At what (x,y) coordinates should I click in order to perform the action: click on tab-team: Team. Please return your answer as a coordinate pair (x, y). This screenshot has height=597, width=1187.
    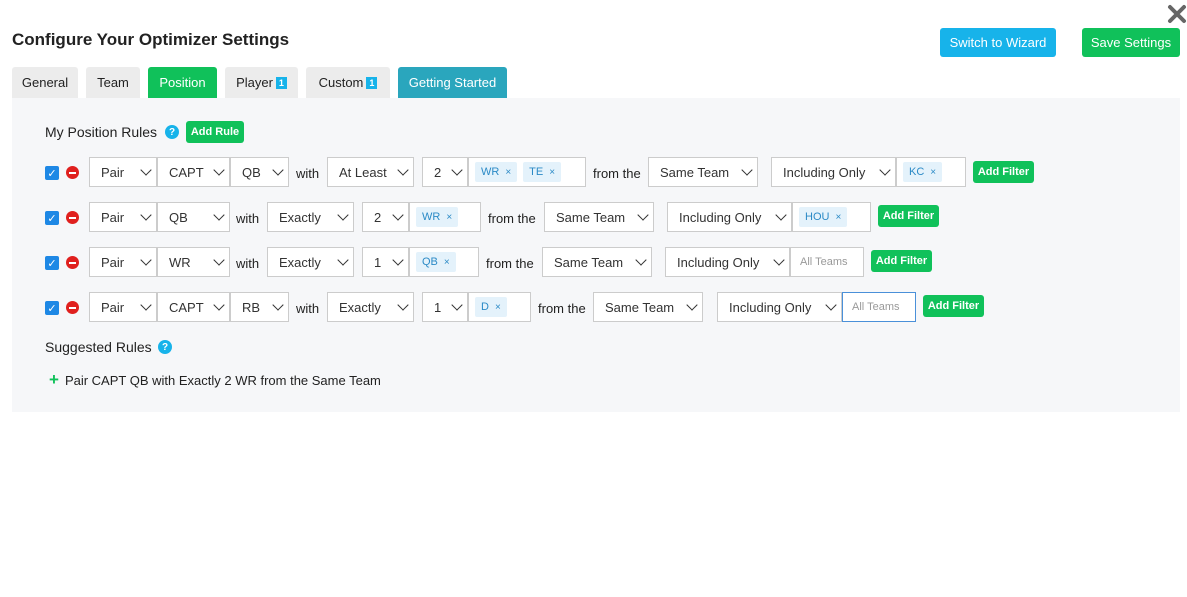
    Looking at the image, I should click on (113, 82).